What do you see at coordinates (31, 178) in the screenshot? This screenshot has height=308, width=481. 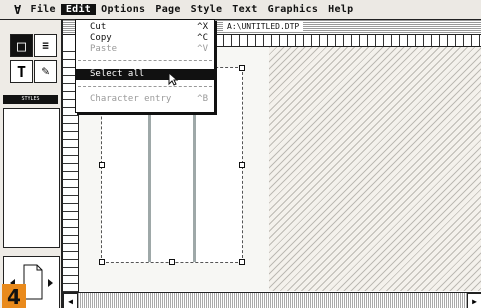 I see `style-list` at bounding box center [31, 178].